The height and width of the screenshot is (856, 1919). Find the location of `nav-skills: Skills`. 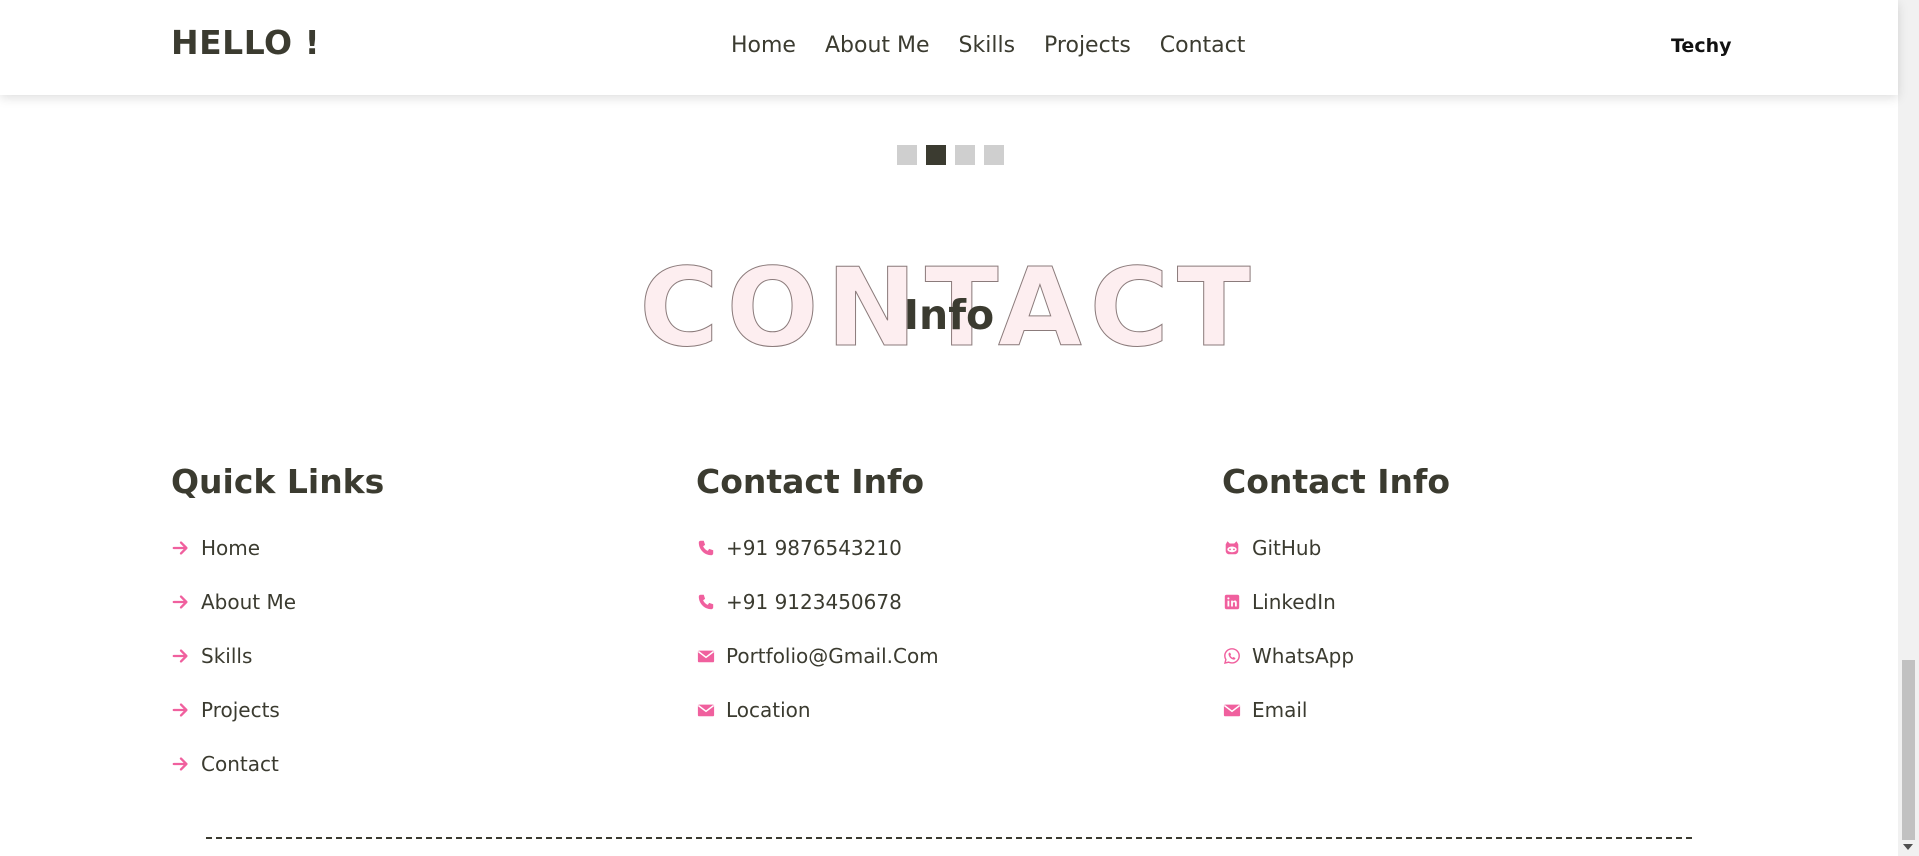

nav-skills: Skills is located at coordinates (987, 45).